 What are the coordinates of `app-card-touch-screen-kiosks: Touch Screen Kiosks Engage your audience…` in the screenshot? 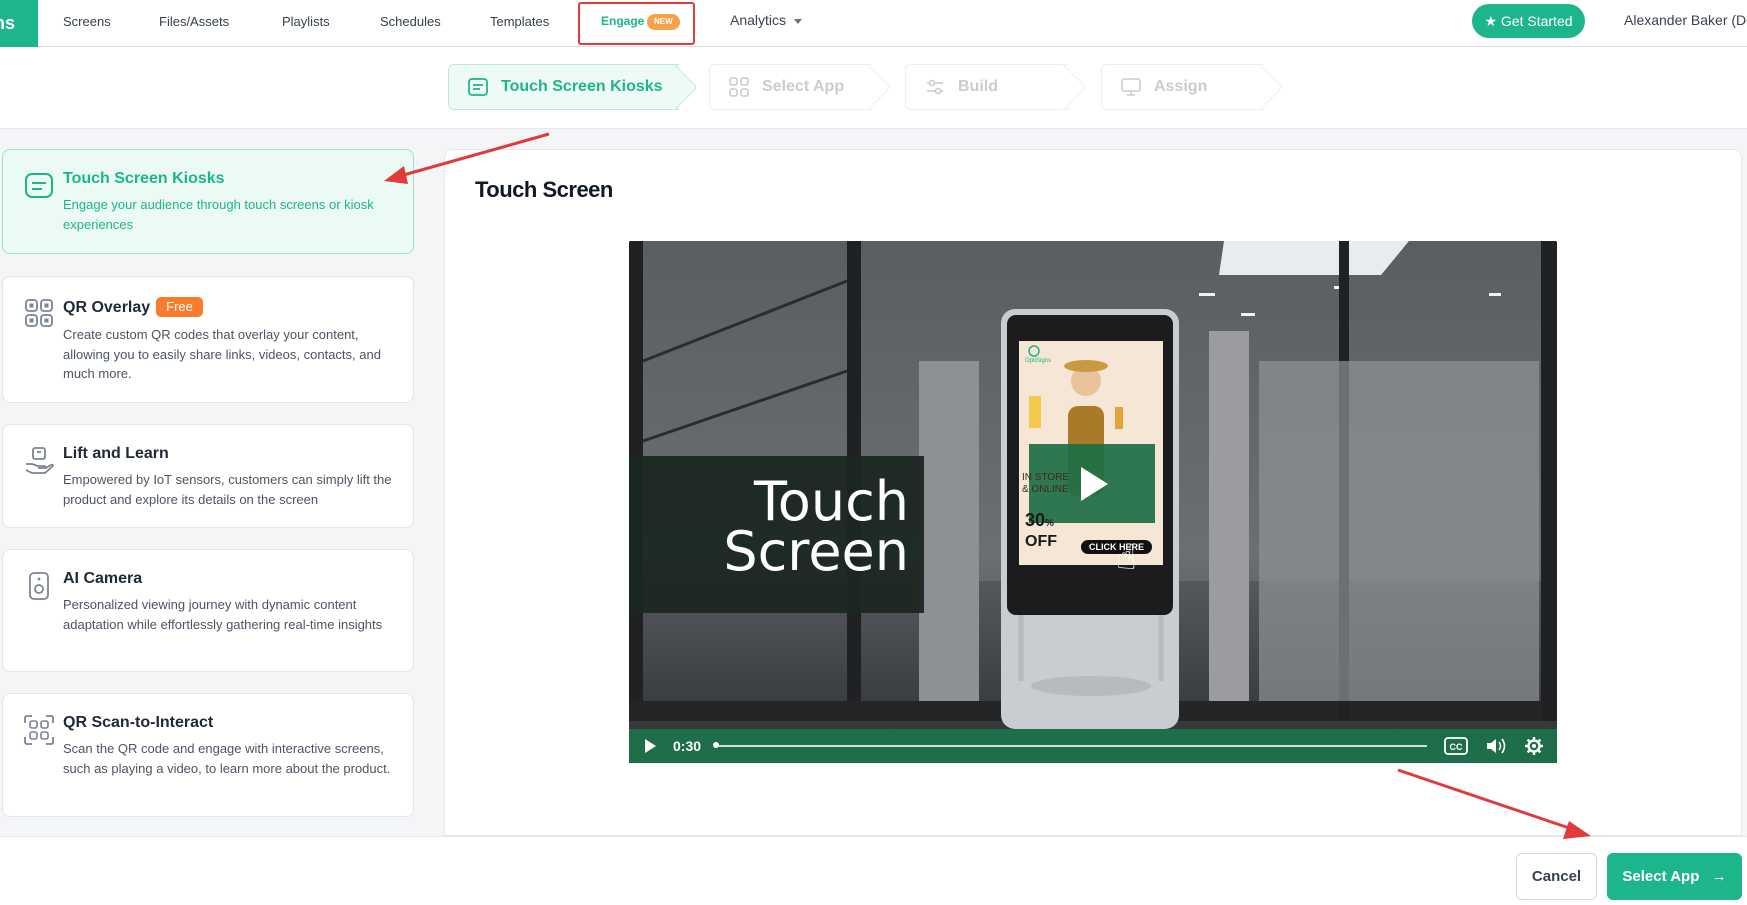 It's located at (208, 201).